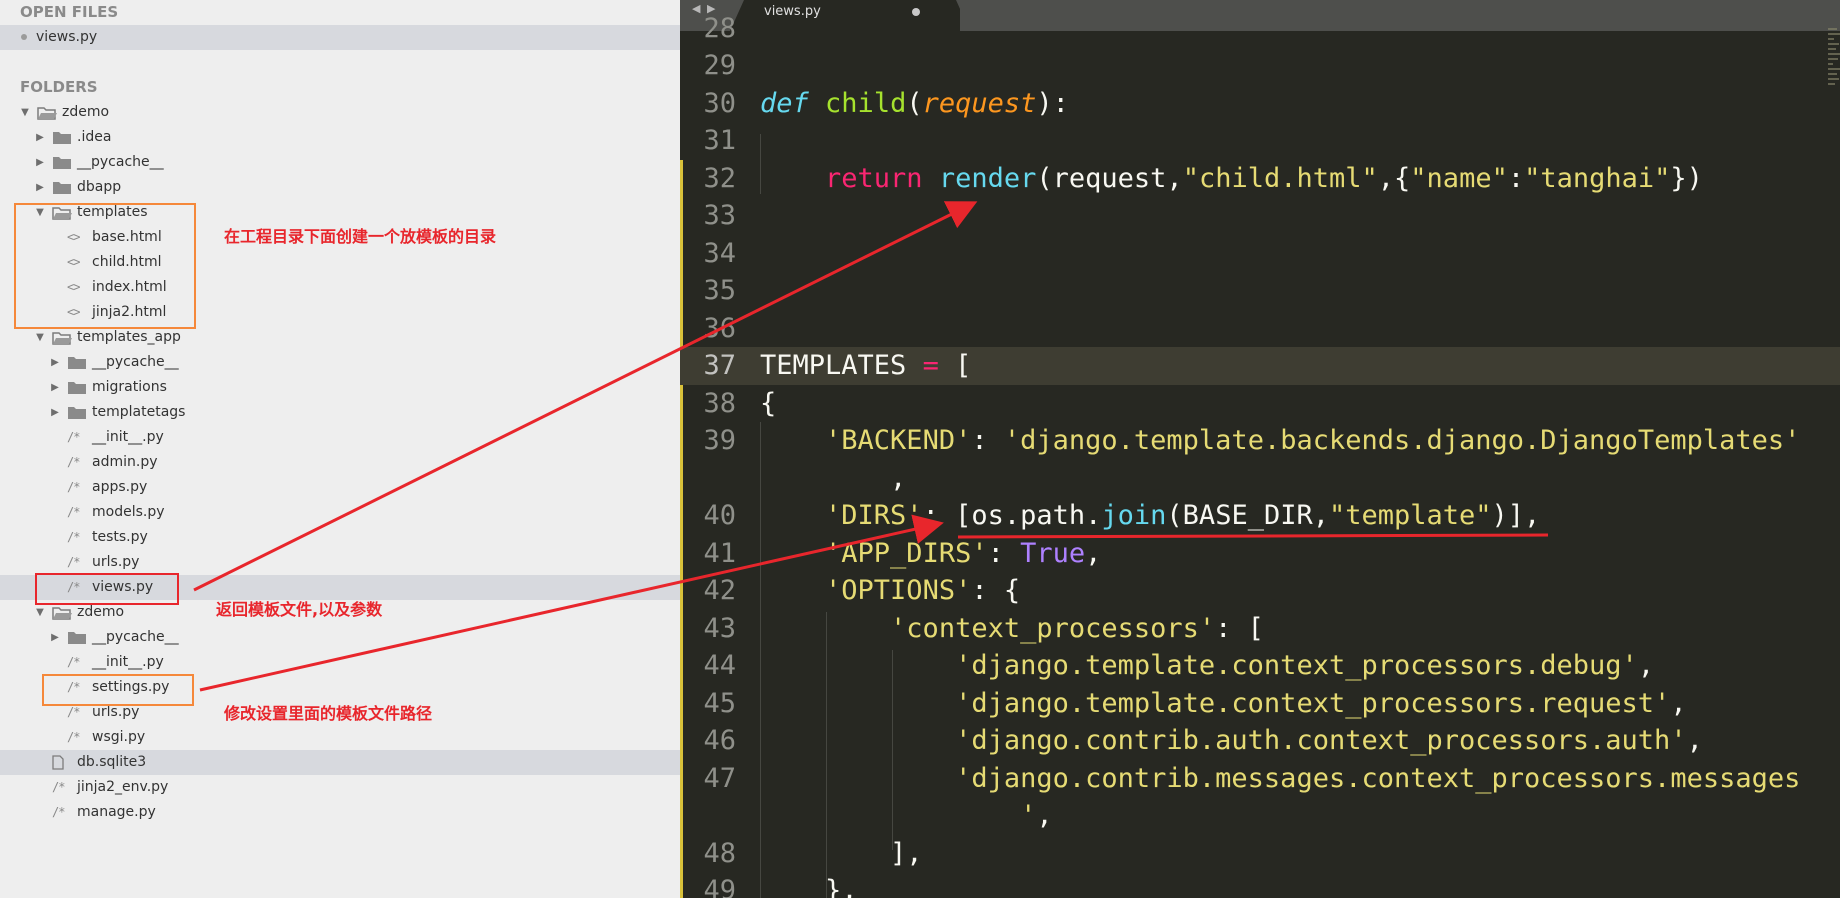 This screenshot has width=1840, height=898. I want to click on tree-item: /* manage.py, so click(340, 812).